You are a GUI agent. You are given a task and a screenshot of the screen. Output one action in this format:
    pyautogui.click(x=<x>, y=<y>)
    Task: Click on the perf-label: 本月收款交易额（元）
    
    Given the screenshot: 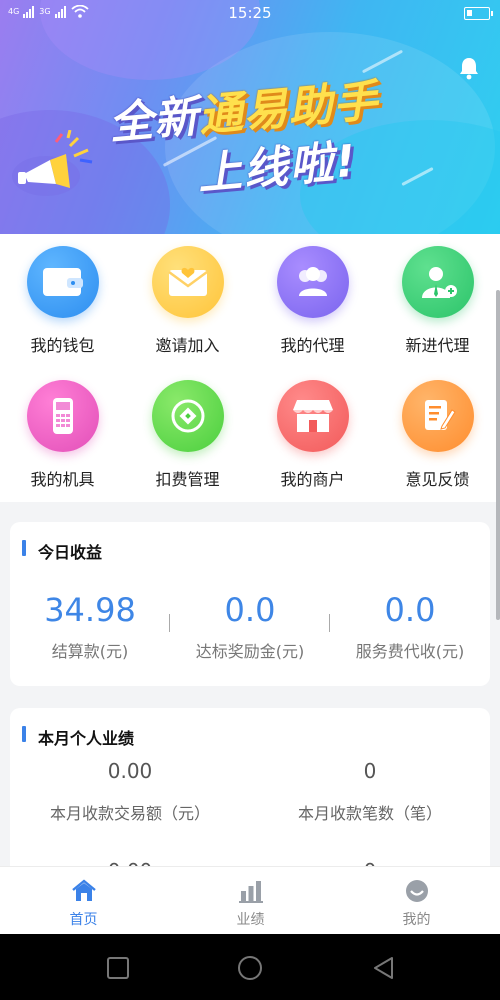 What is the action you would take?
    pyautogui.click(x=129, y=813)
    